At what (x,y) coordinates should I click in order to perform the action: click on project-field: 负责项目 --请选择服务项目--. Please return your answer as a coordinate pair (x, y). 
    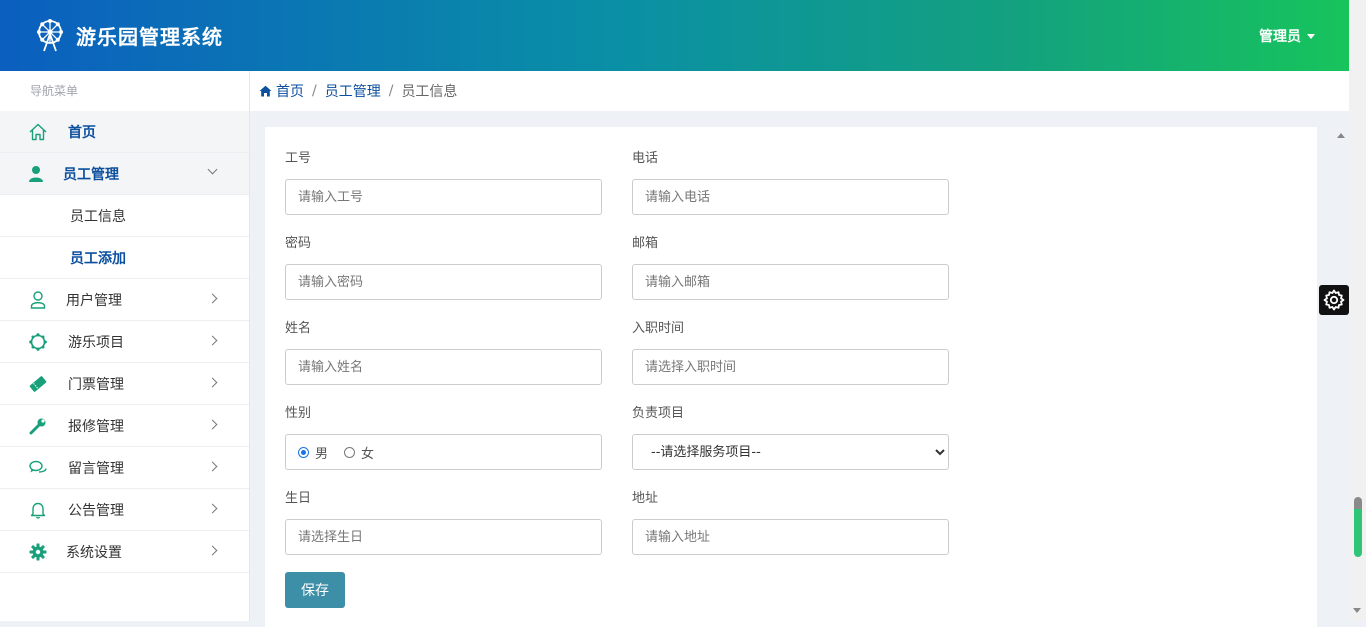
    Looking at the image, I should click on (790, 438).